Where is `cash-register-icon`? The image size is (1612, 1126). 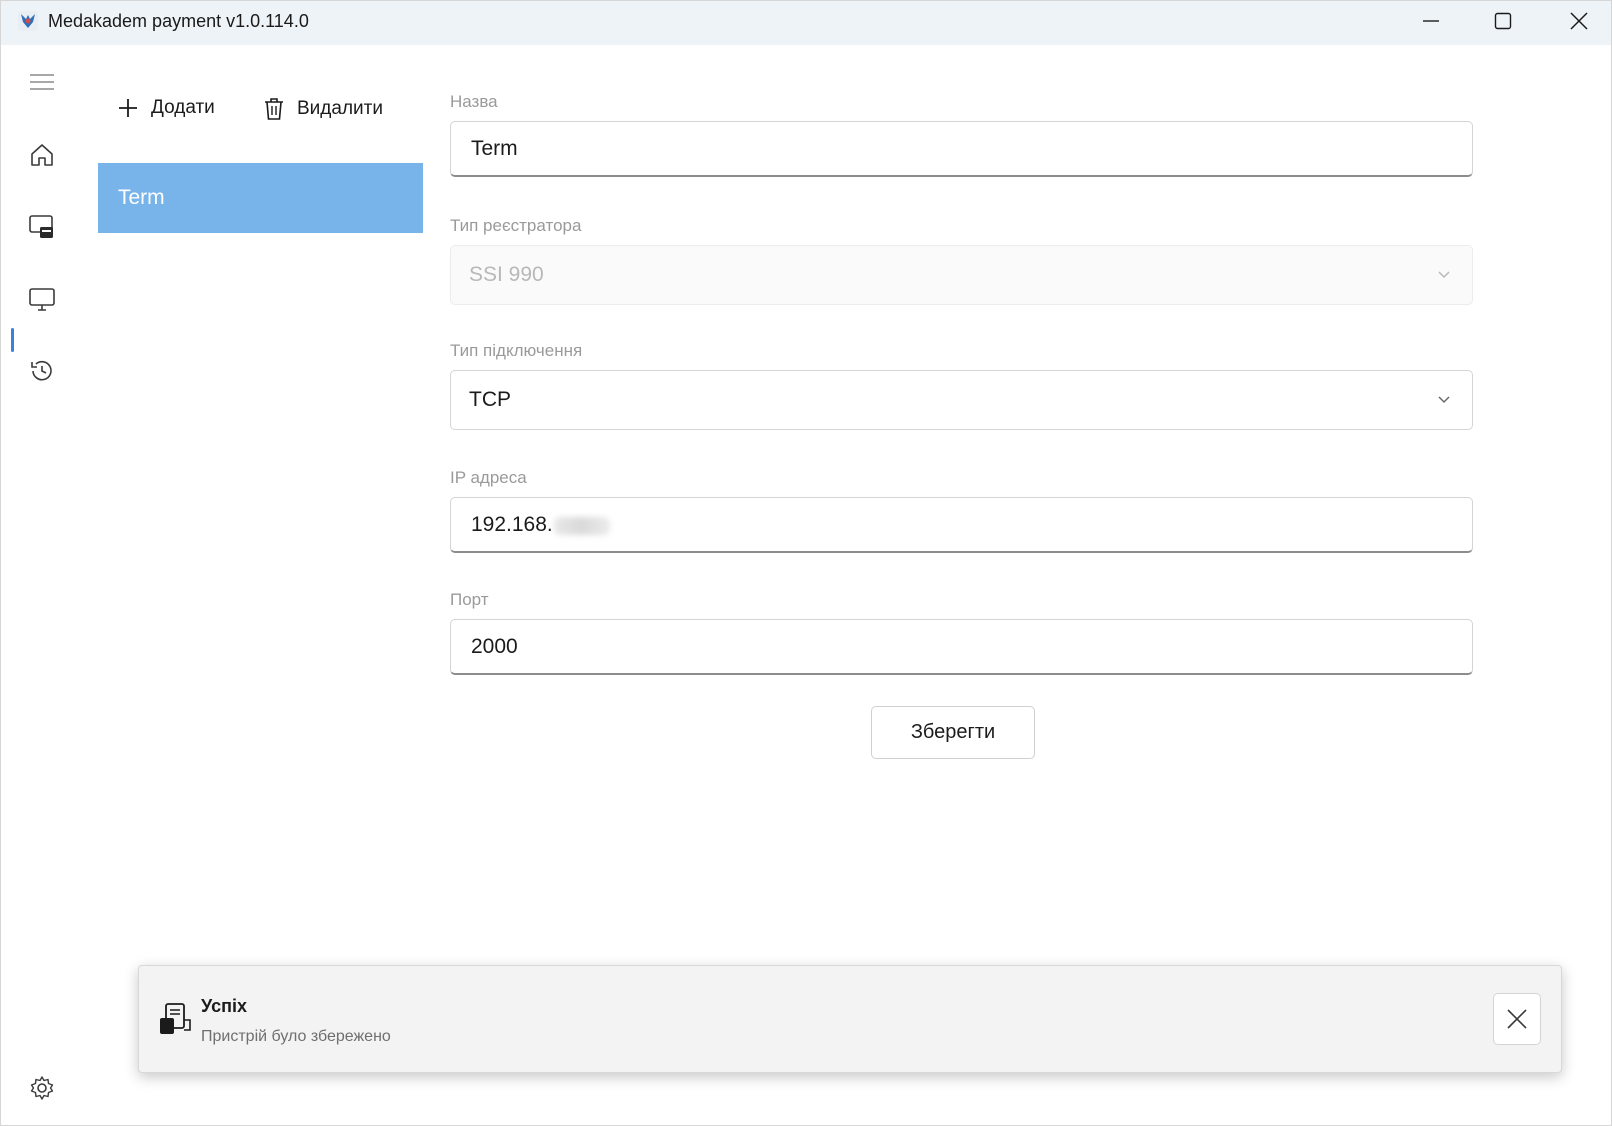 cash-register-icon is located at coordinates (41, 226).